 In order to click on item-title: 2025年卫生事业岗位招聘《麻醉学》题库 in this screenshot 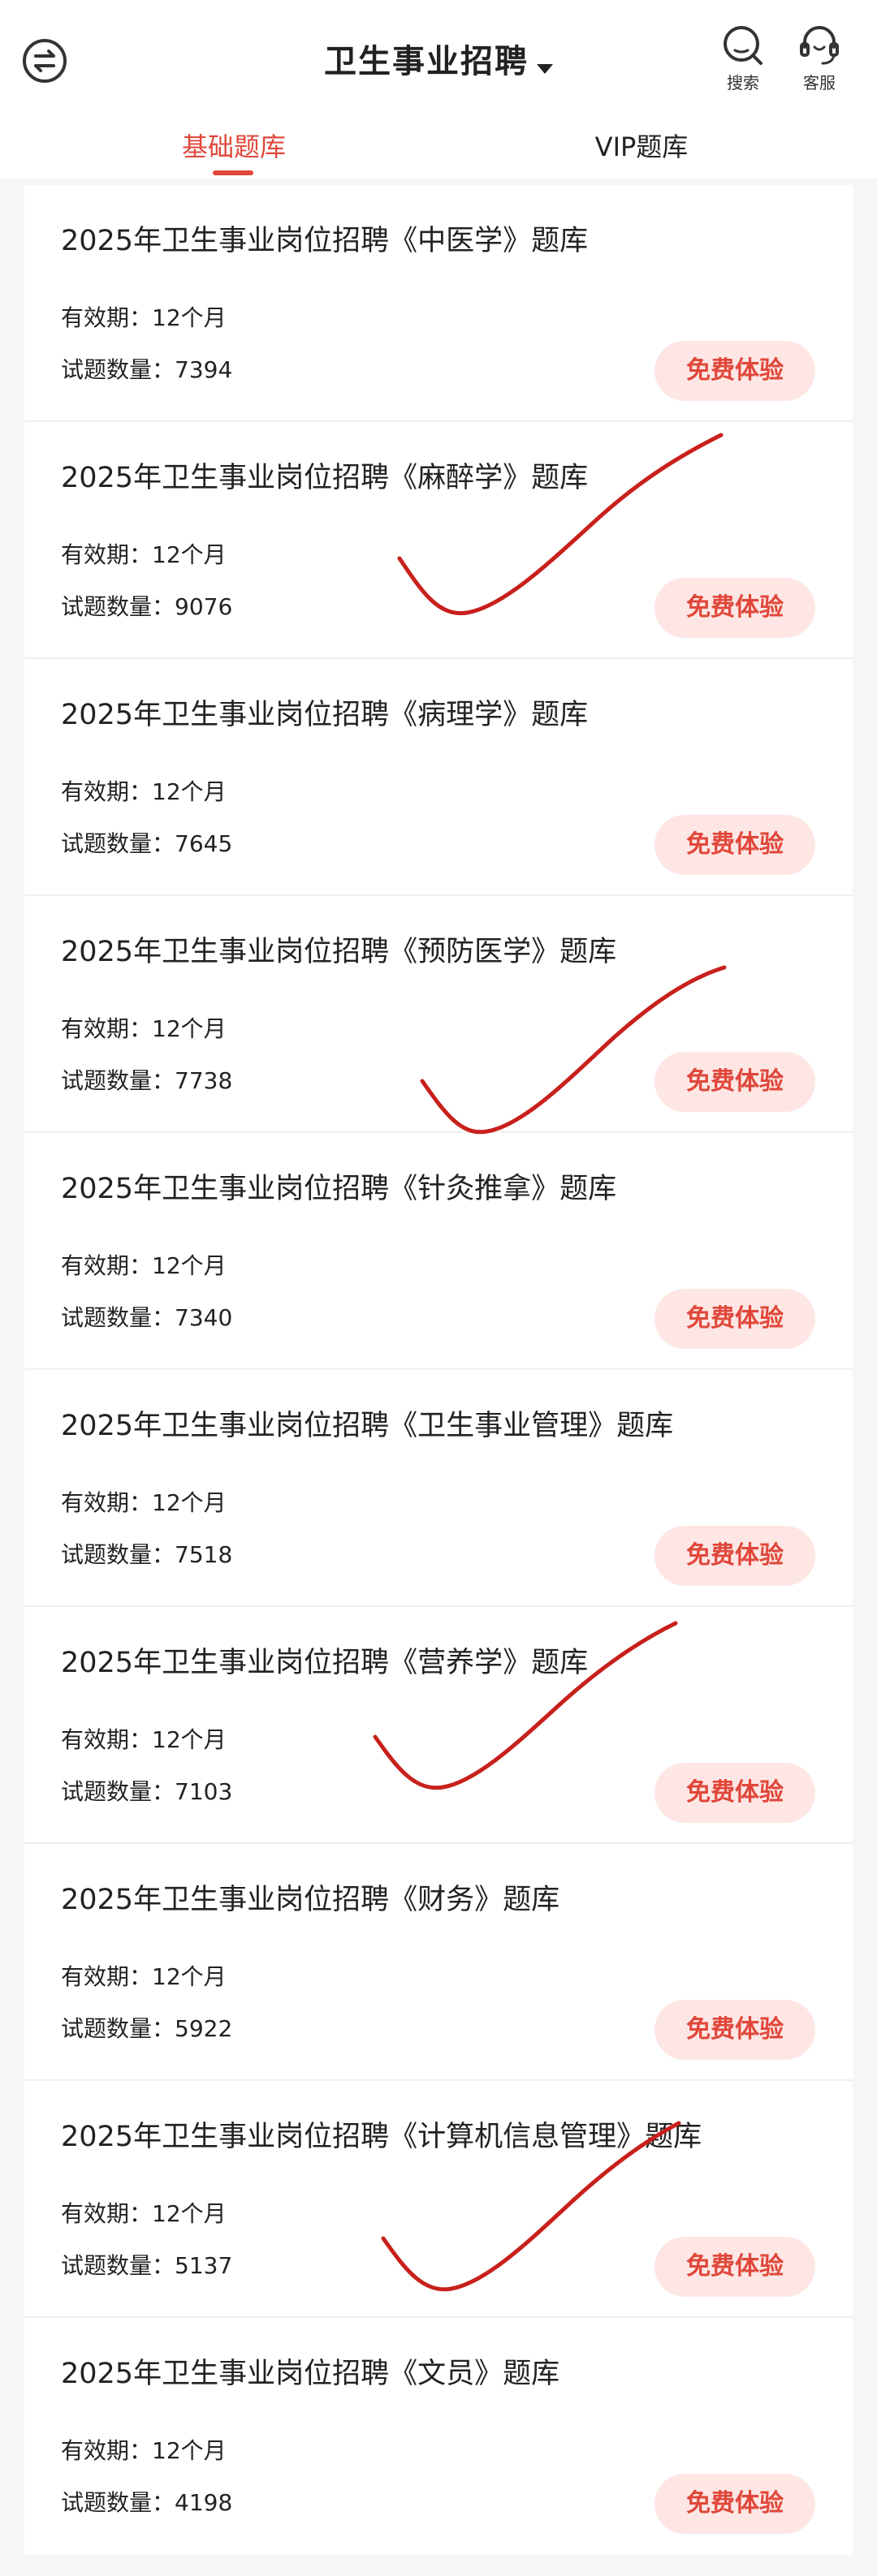, I will do `click(325, 478)`.